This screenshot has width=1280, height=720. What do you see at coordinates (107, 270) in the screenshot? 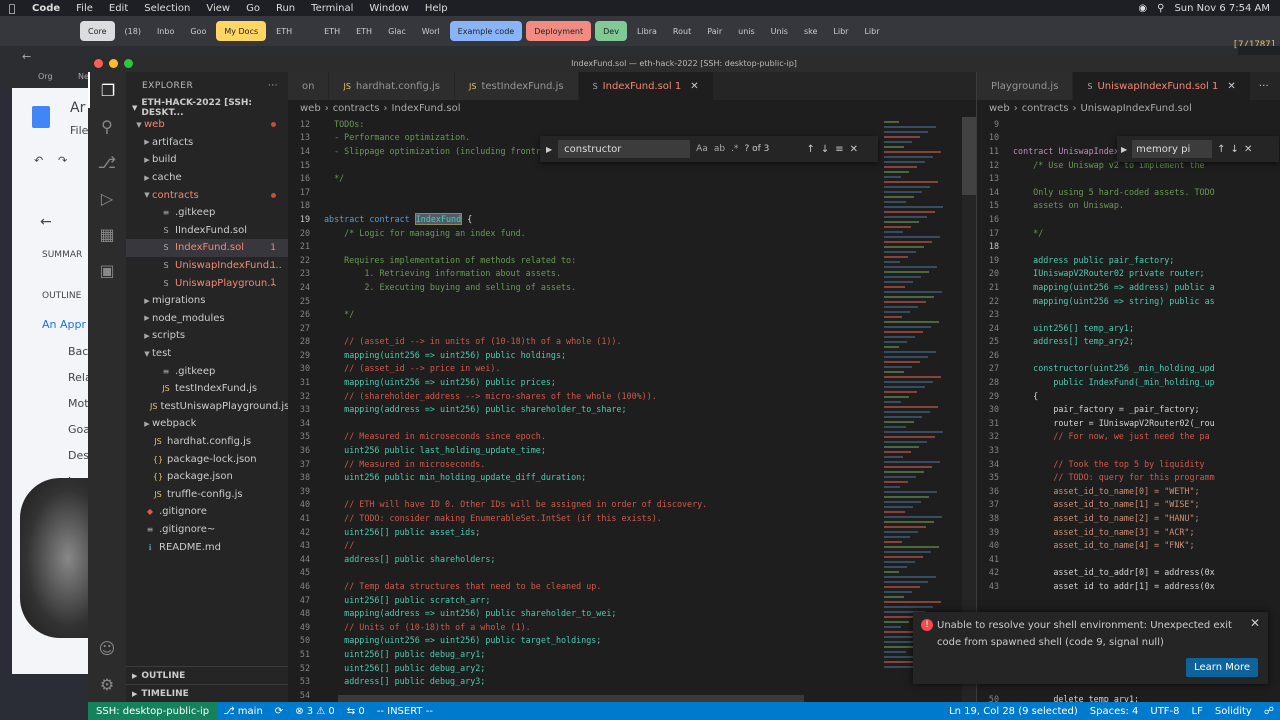
I see `remote-explorer-icon: ▣` at bounding box center [107, 270].